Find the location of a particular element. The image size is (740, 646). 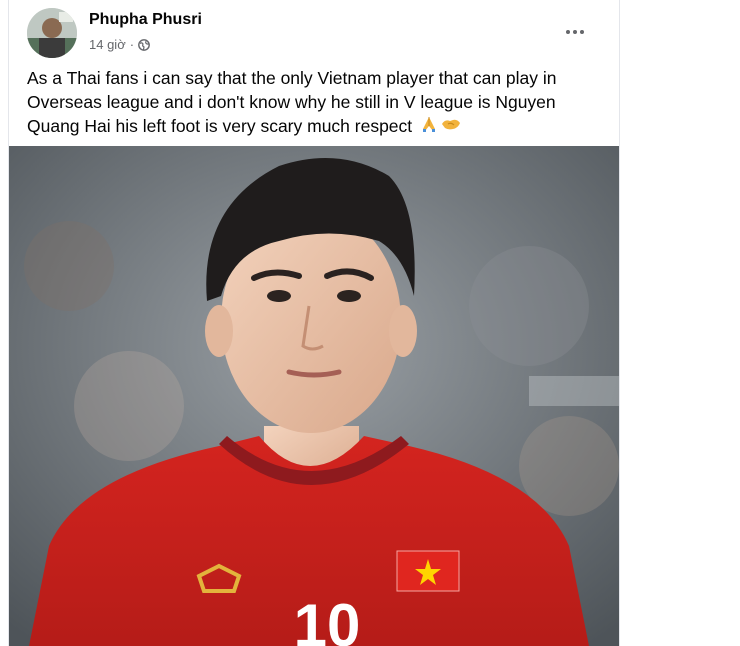

post-timestamp: 14 giờ is located at coordinates (107, 44).